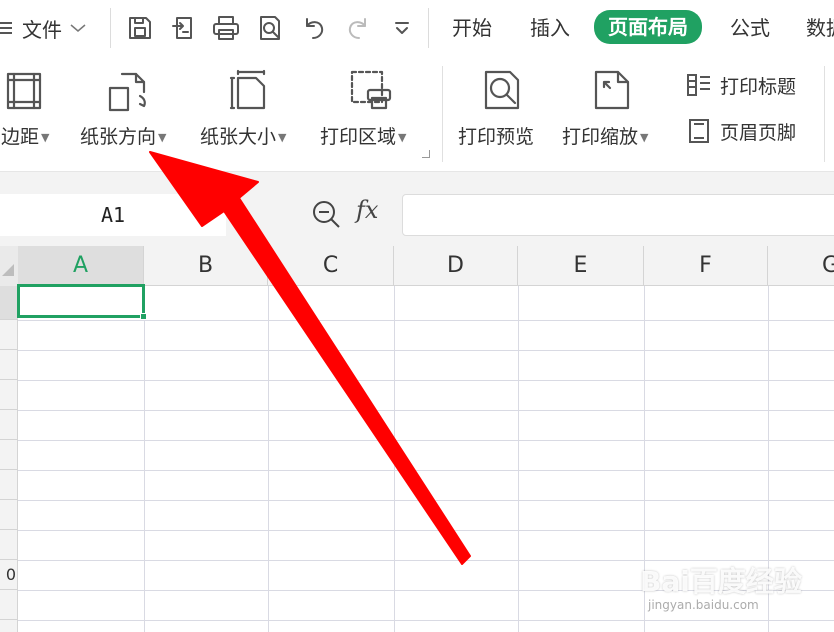 The image size is (834, 632). I want to click on row-header-10: 0, so click(9, 575).